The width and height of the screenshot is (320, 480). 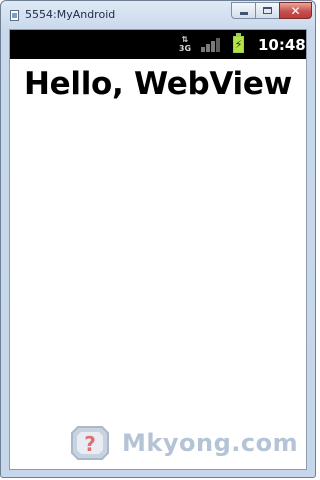 I want to click on status-clock: 10:48, so click(x=282, y=45).